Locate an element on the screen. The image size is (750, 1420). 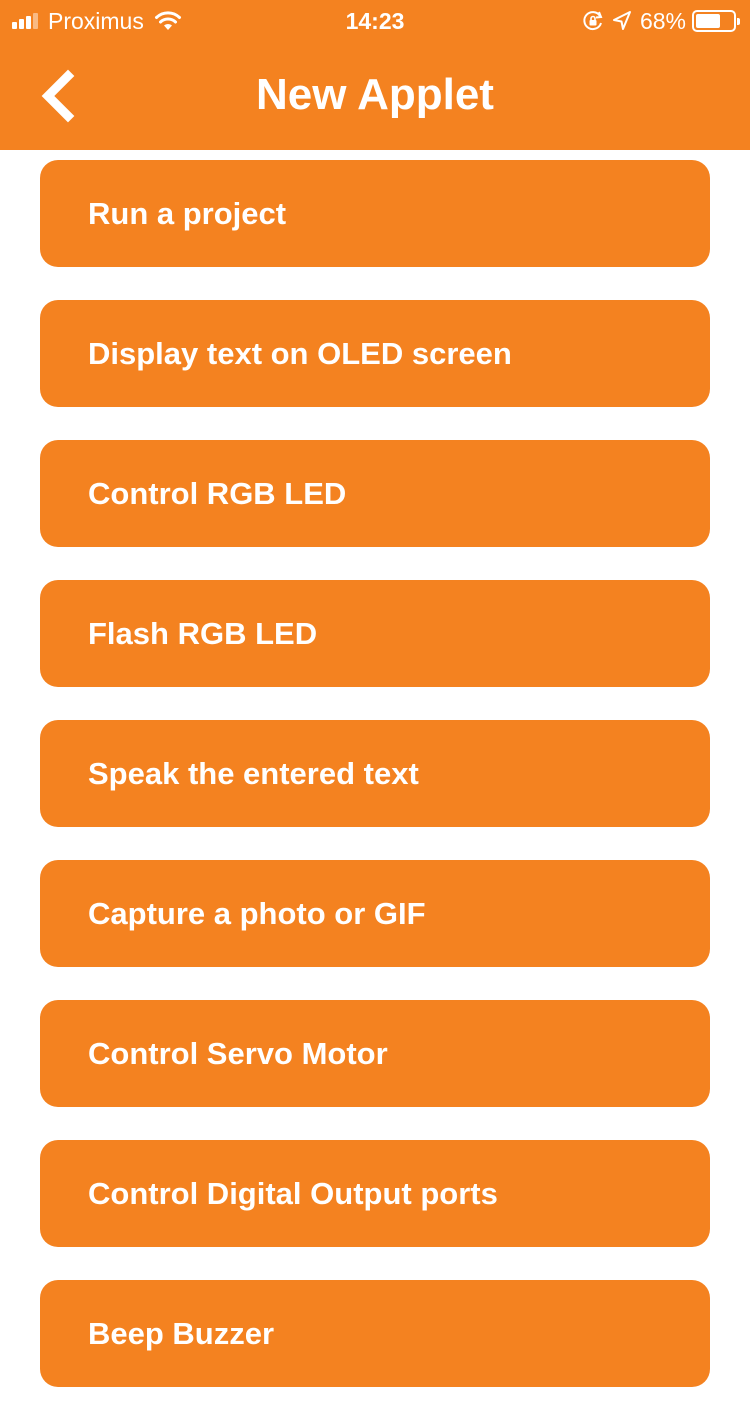
battery-cap is located at coordinates (738, 21).